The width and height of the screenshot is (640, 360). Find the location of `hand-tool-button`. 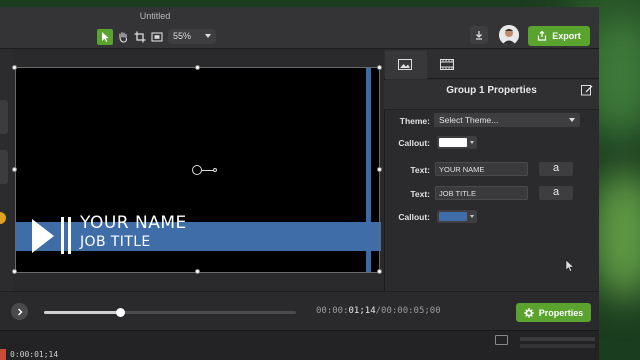

hand-tool-button is located at coordinates (123, 37).